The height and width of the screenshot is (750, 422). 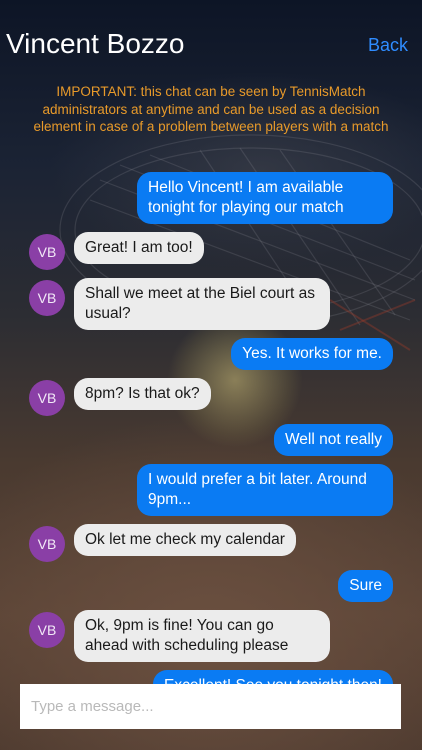 What do you see at coordinates (211, 354) in the screenshot?
I see `message-row-outgoing: Yes. It works for me.` at bounding box center [211, 354].